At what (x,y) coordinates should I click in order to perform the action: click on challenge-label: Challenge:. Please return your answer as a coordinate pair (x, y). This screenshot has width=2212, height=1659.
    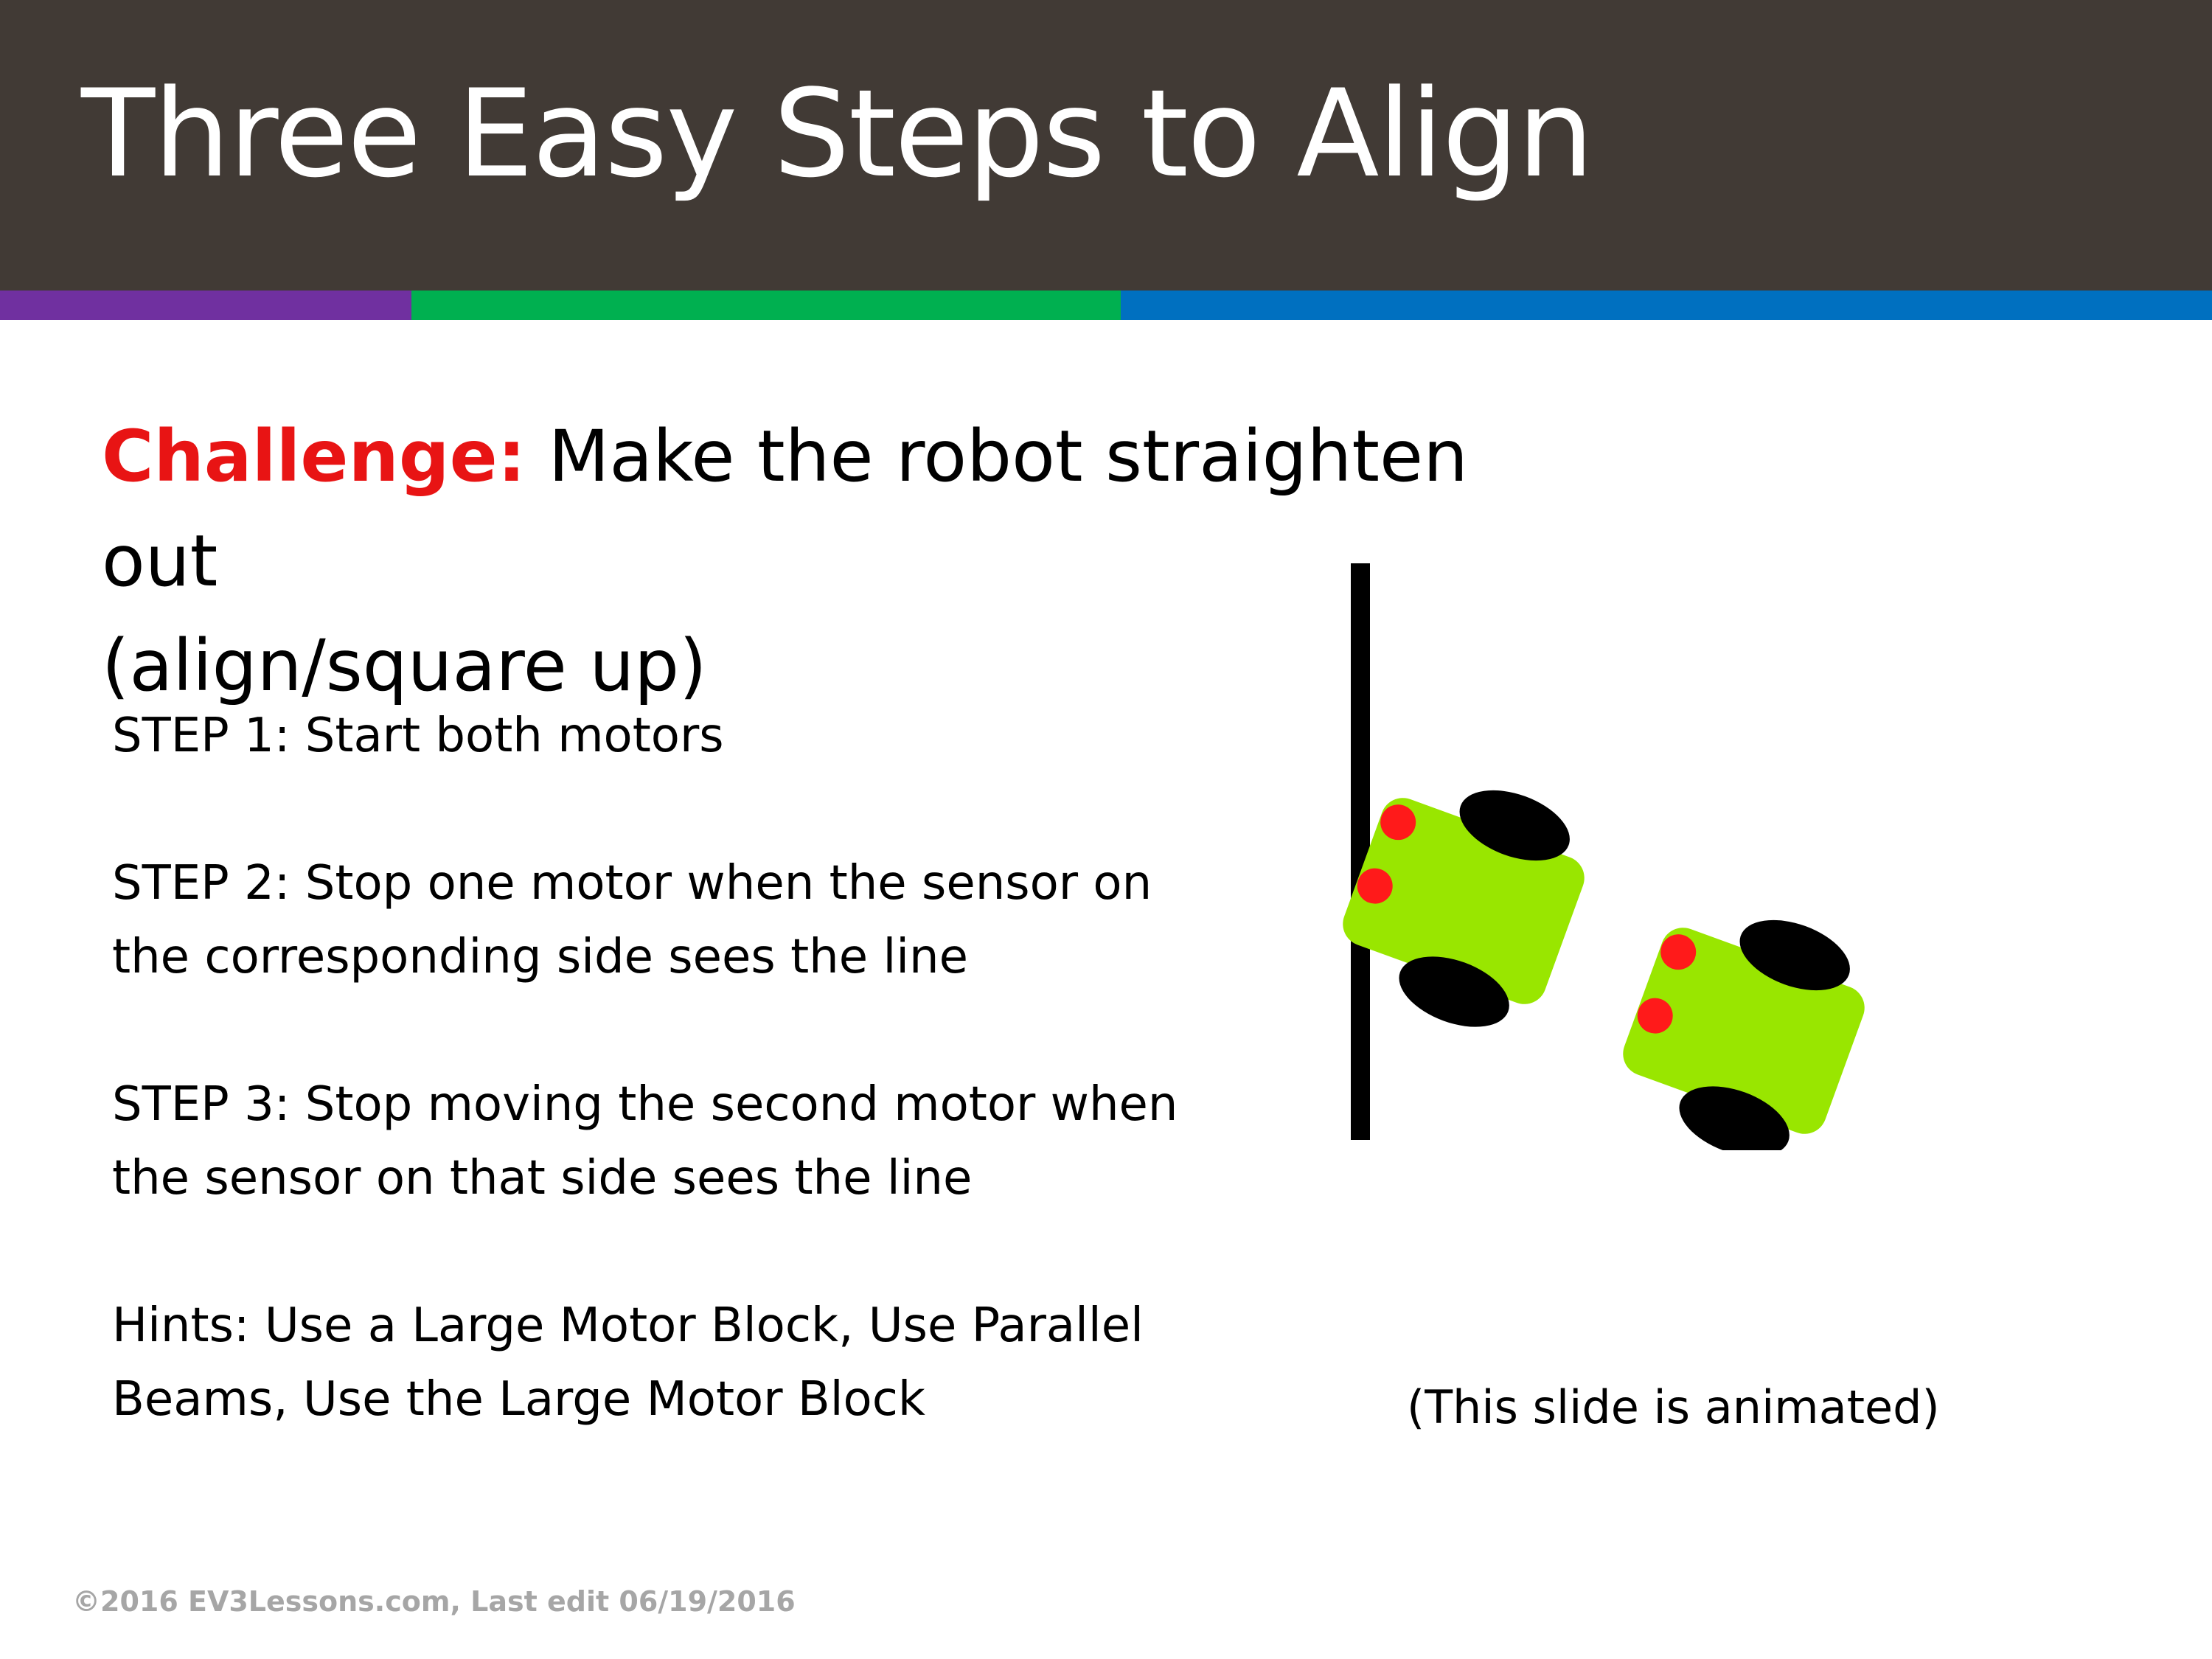
    Looking at the image, I should click on (314, 456).